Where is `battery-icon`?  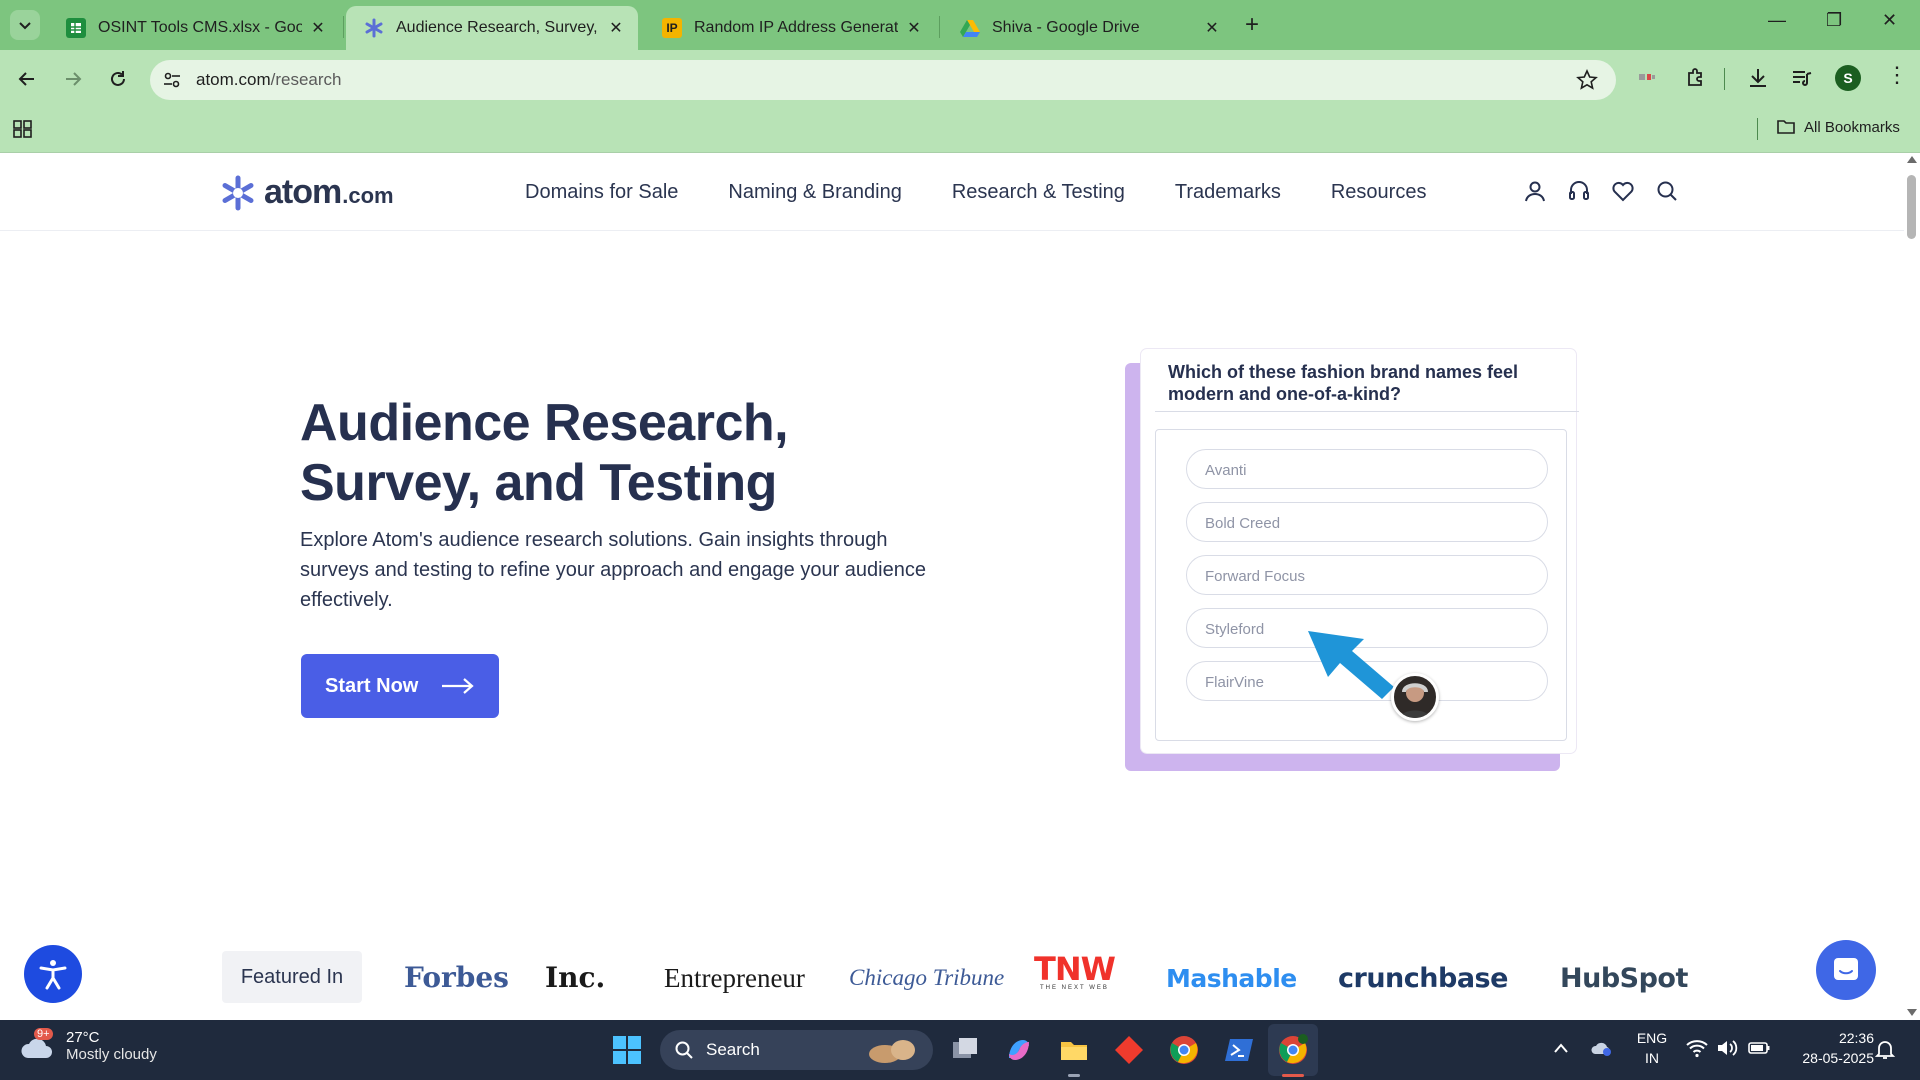
battery-icon is located at coordinates (1759, 1048).